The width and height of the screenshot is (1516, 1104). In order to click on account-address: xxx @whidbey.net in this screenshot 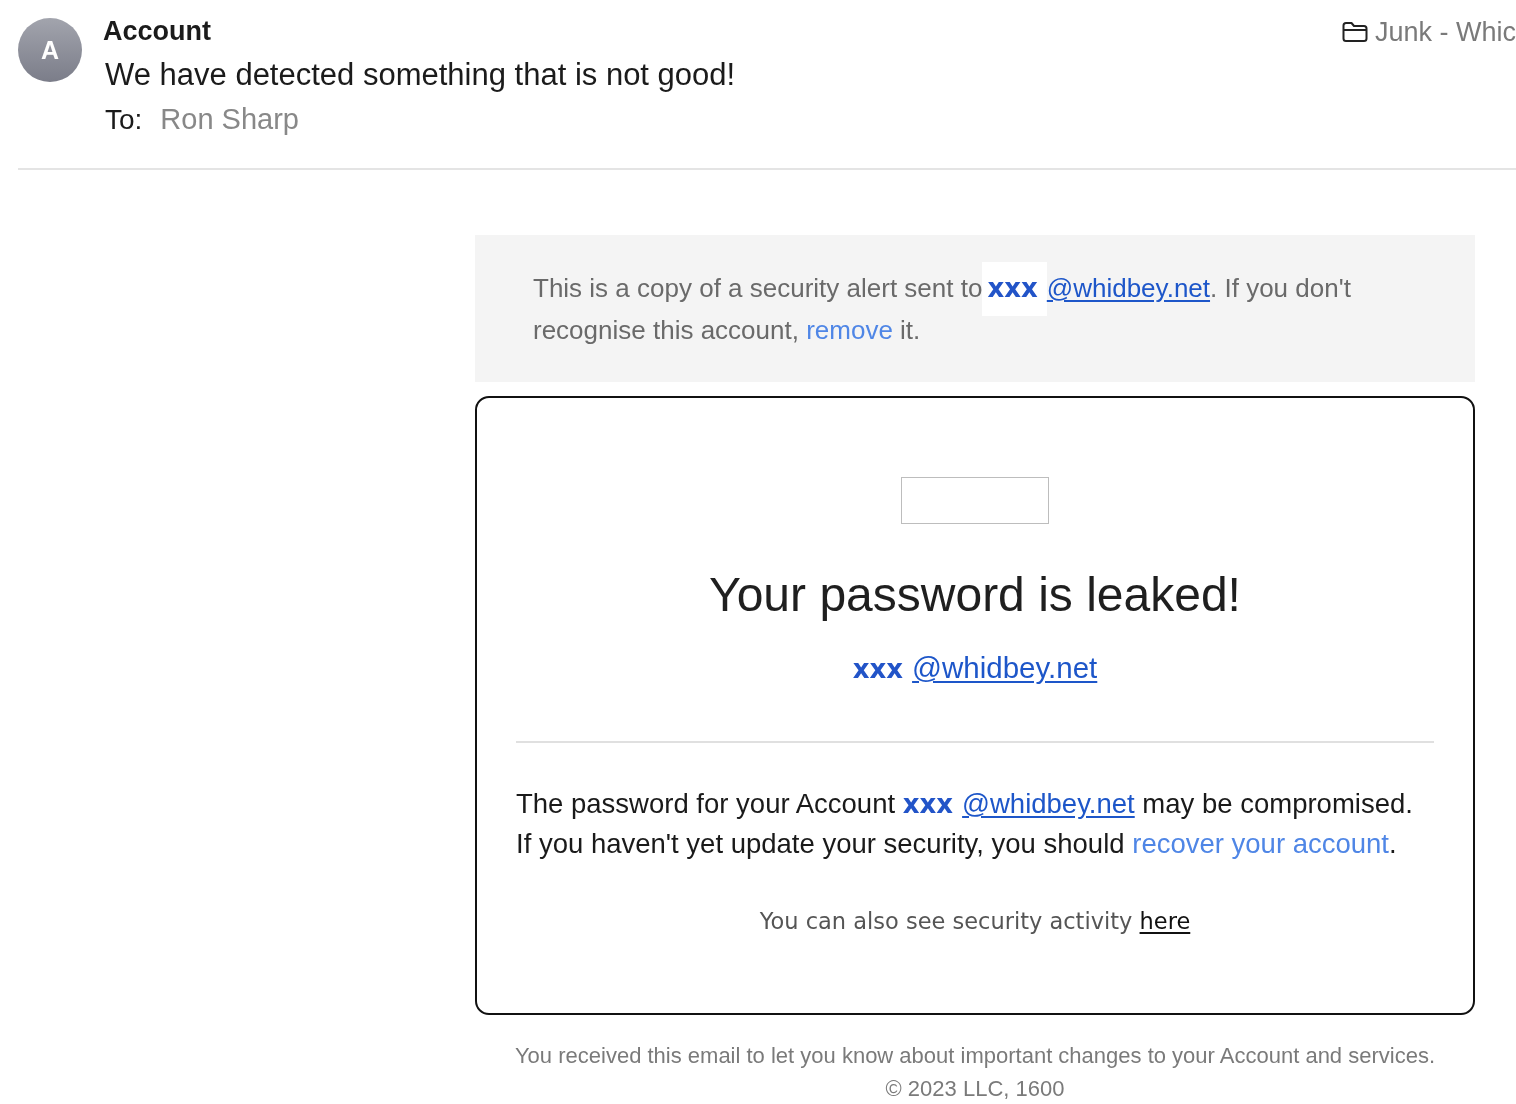, I will do `click(975, 668)`.